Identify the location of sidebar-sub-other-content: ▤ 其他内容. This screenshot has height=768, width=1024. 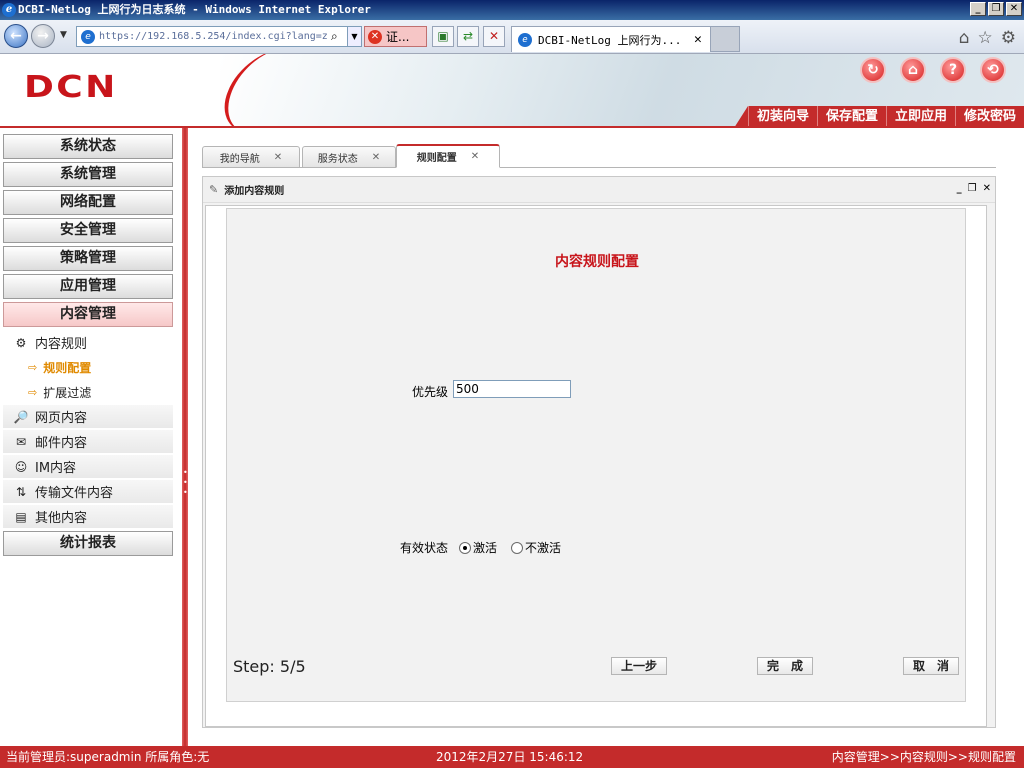
(88, 516).